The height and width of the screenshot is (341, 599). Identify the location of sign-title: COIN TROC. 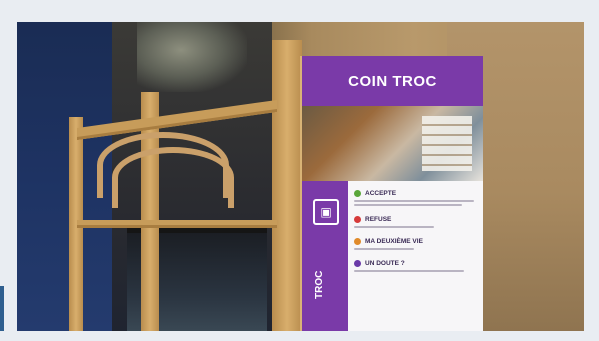
(392, 81).